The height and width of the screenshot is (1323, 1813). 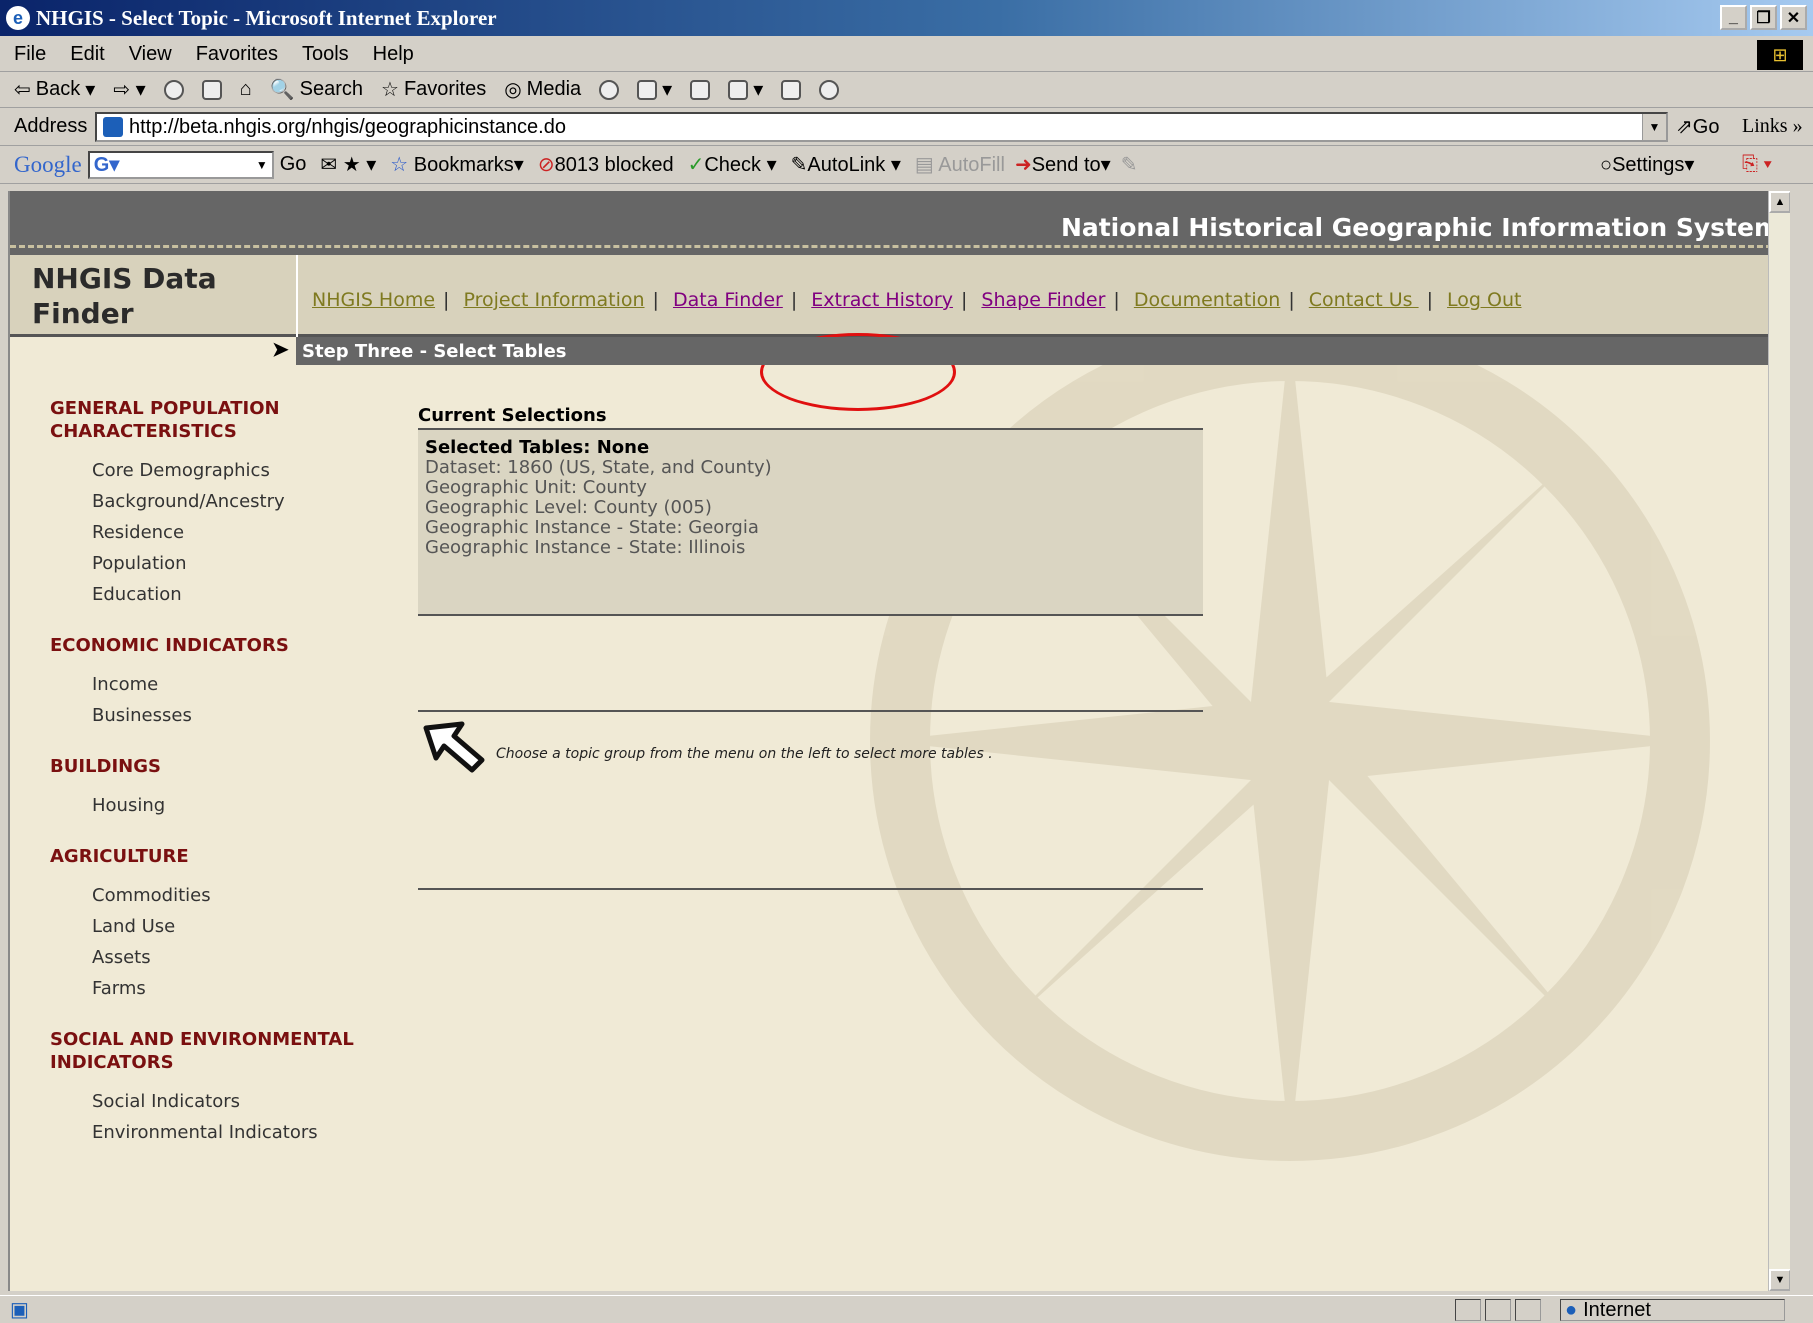 What do you see at coordinates (113, 127) in the screenshot?
I see `page-icon` at bounding box center [113, 127].